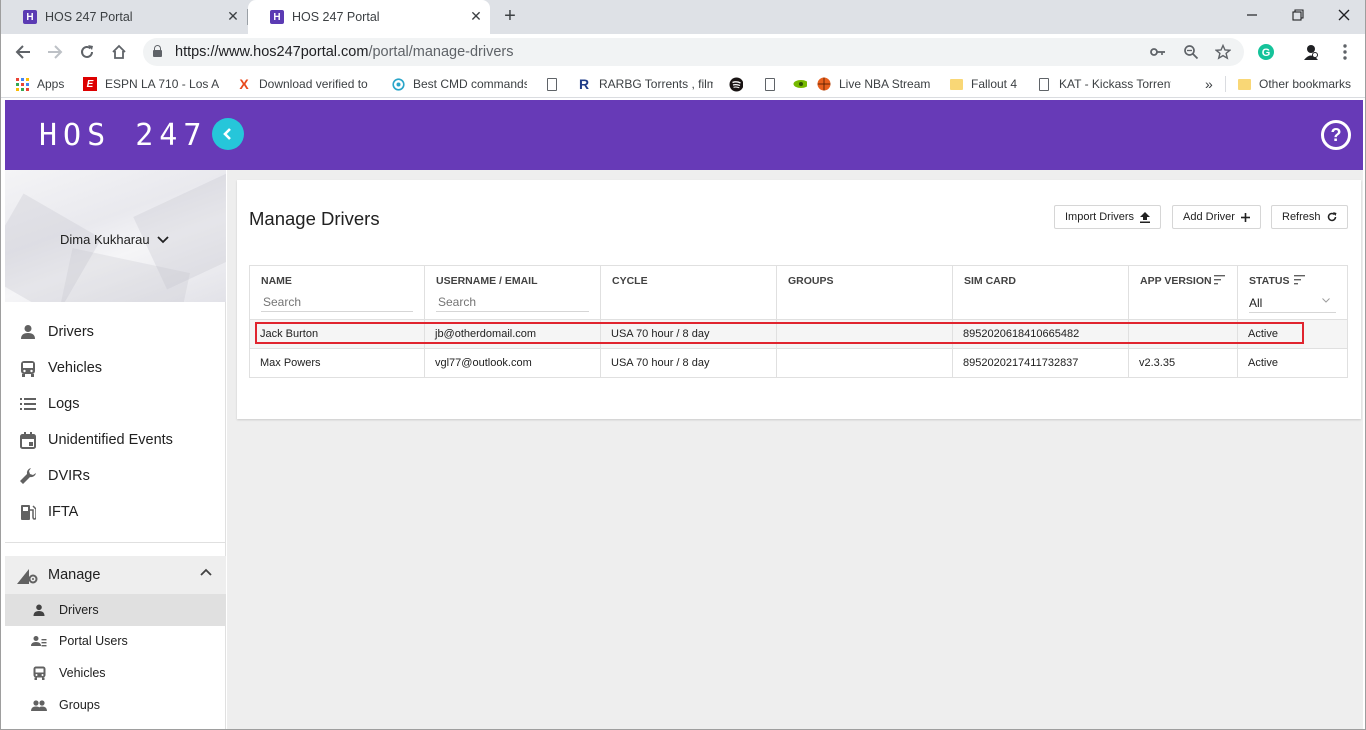 This screenshot has width=1366, height=730. I want to click on add-driver-button: Add Driver, so click(1216, 217).